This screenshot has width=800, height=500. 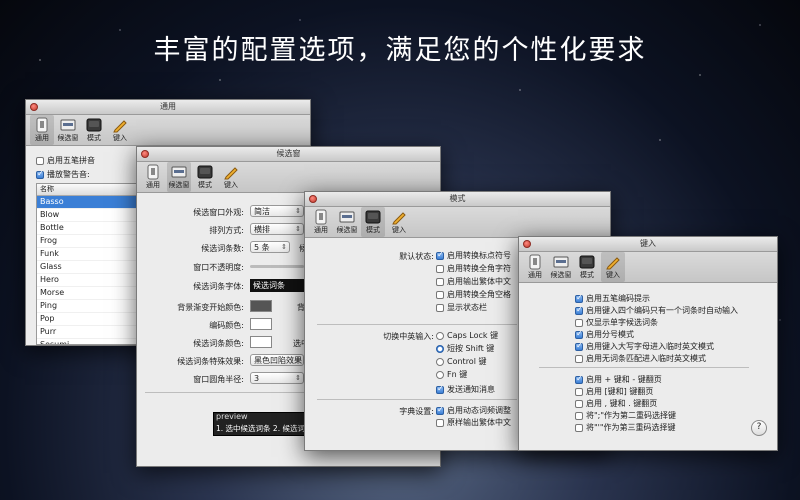 I want to click on option-label: Control 键, so click(x=467, y=361).